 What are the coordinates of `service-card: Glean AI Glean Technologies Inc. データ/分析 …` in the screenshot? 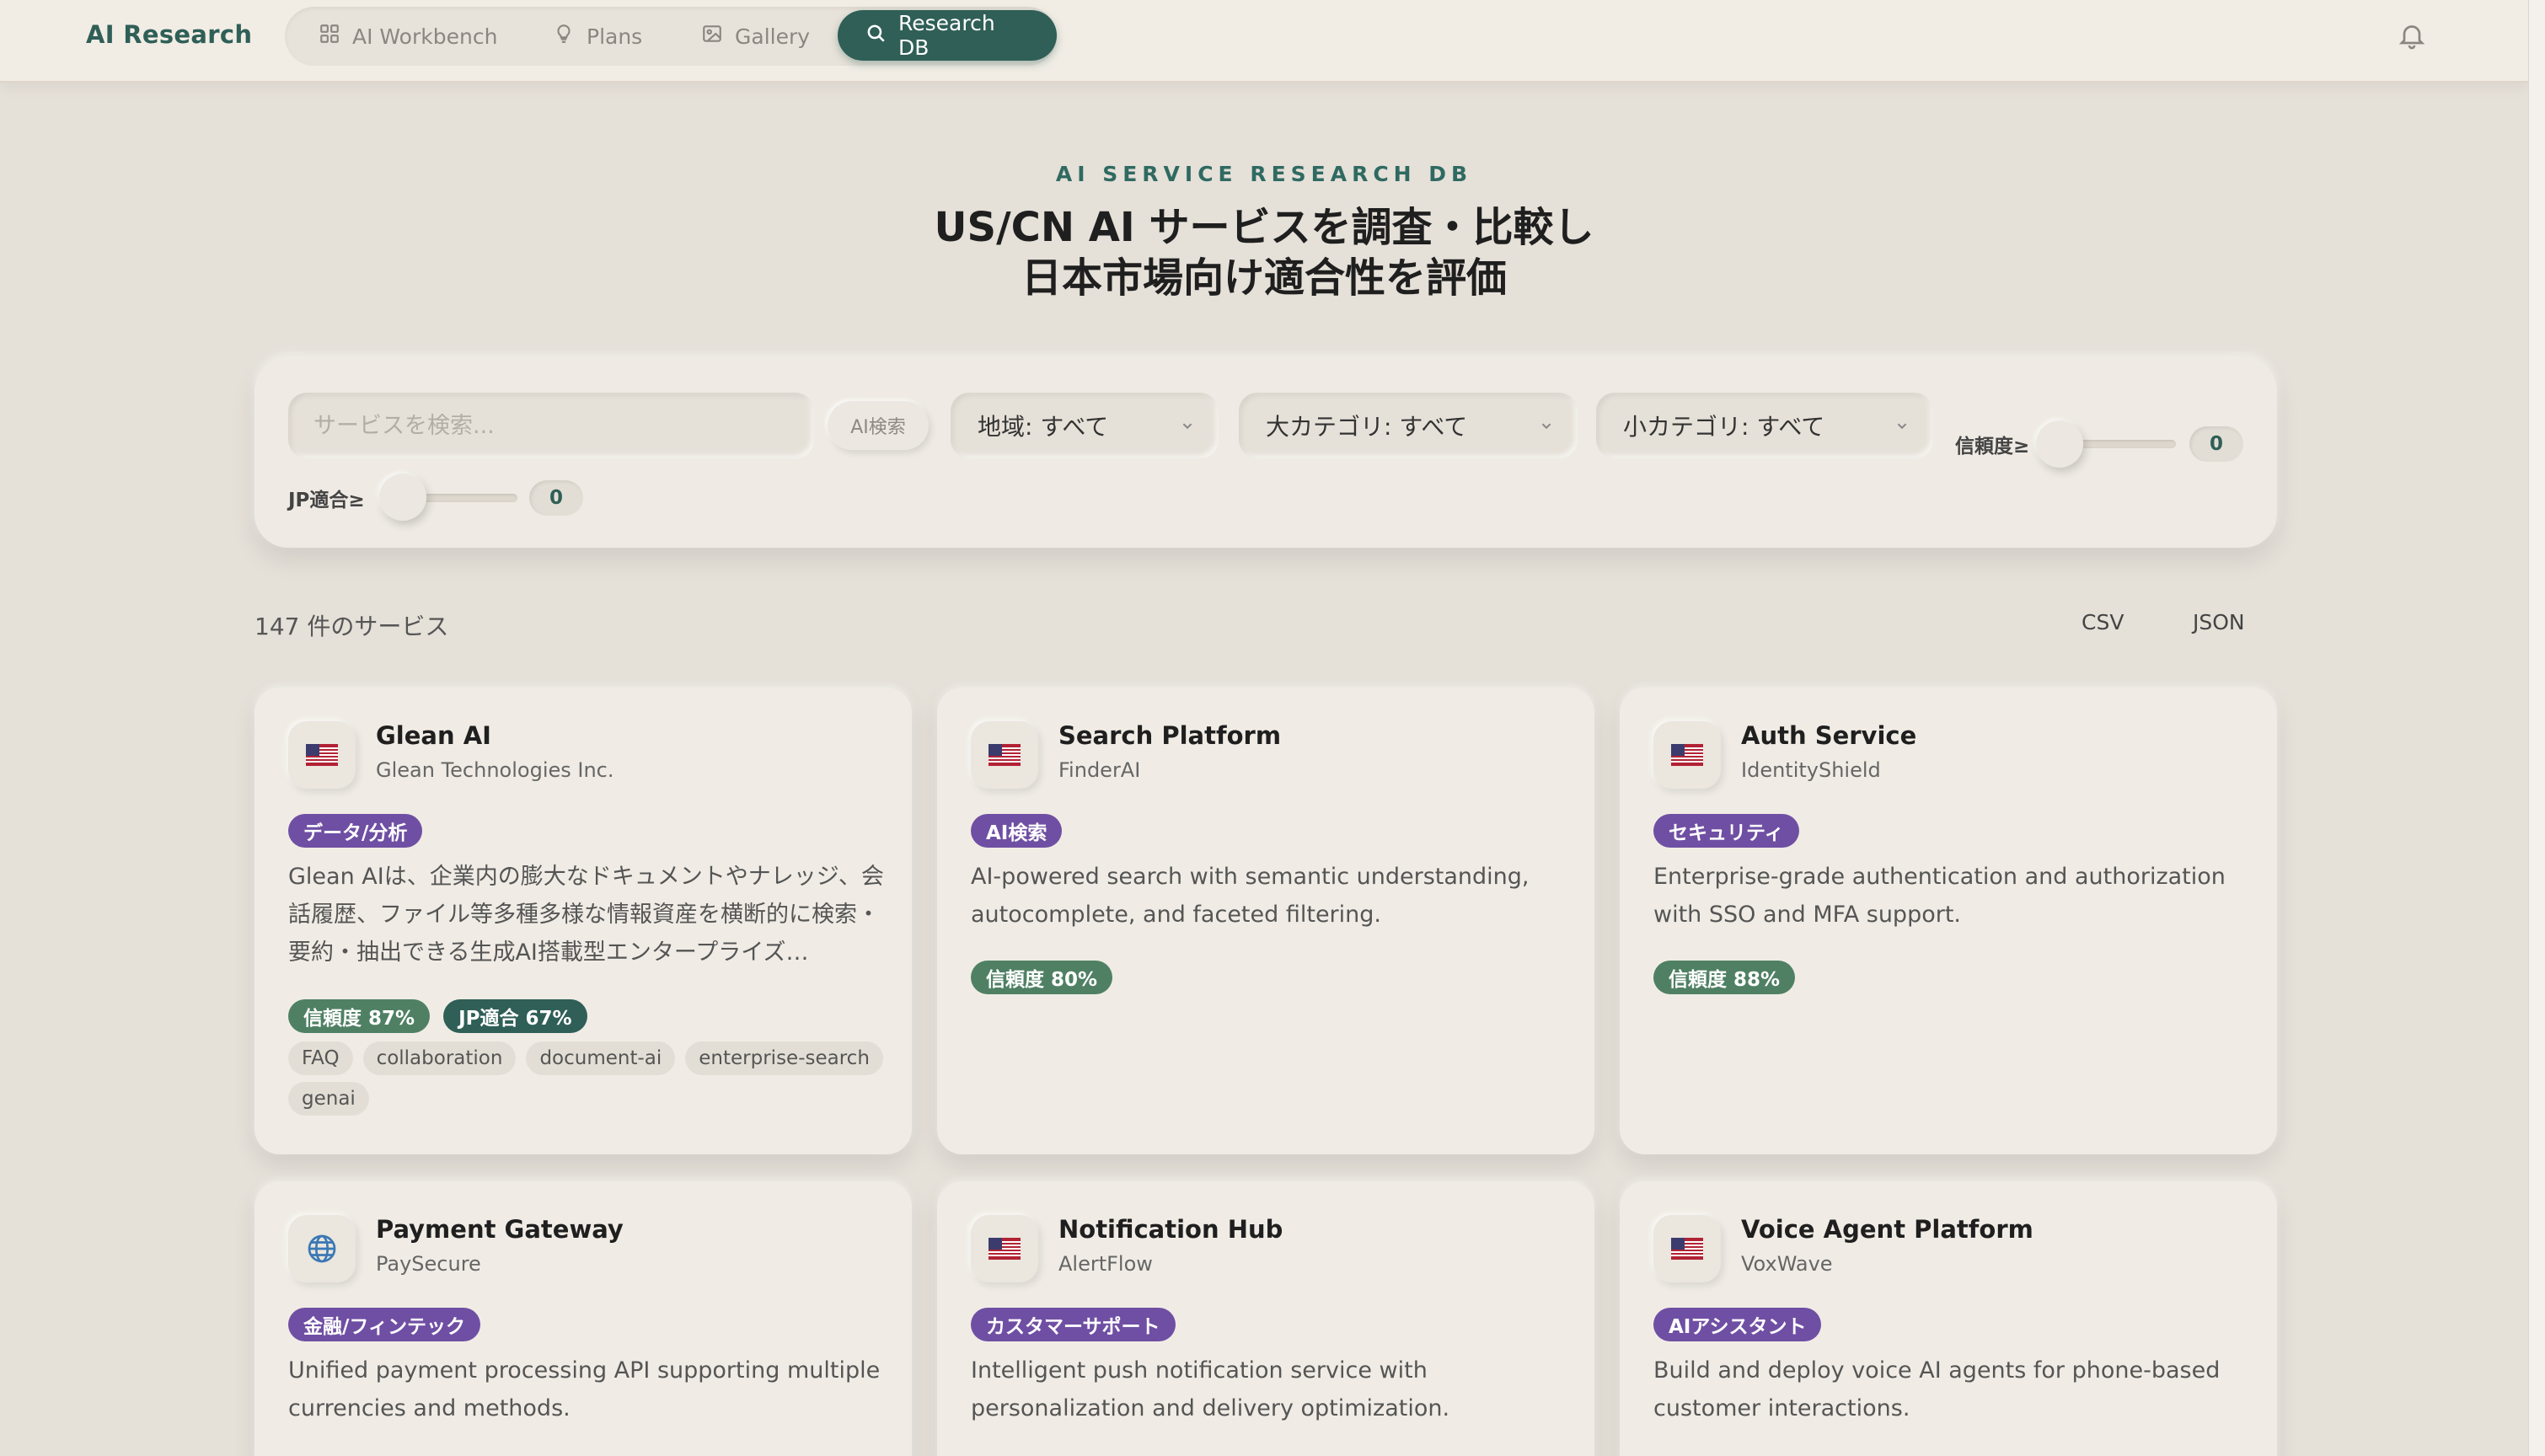 It's located at (583, 921).